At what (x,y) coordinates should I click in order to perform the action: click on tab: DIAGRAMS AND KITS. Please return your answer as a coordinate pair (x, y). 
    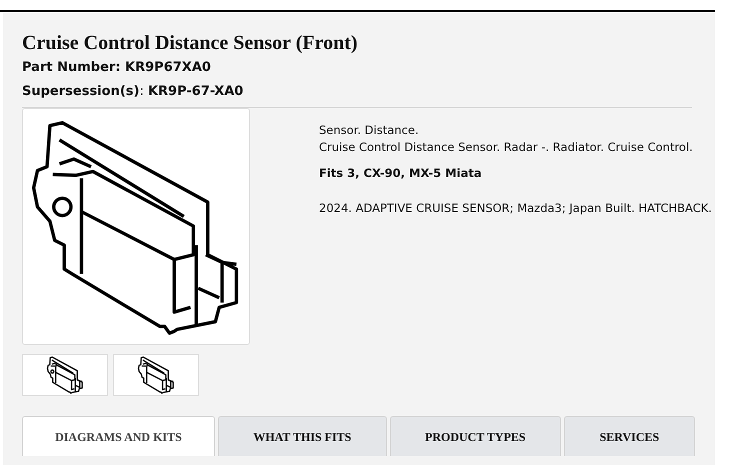
    Looking at the image, I should click on (118, 436).